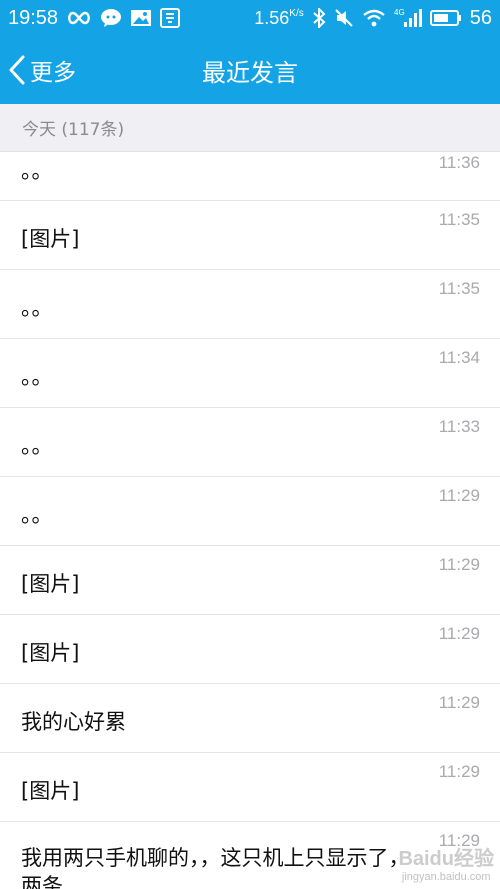 Image resolution: width=500 pixels, height=889 pixels. I want to click on signal-icon: 4G, so click(408, 18).